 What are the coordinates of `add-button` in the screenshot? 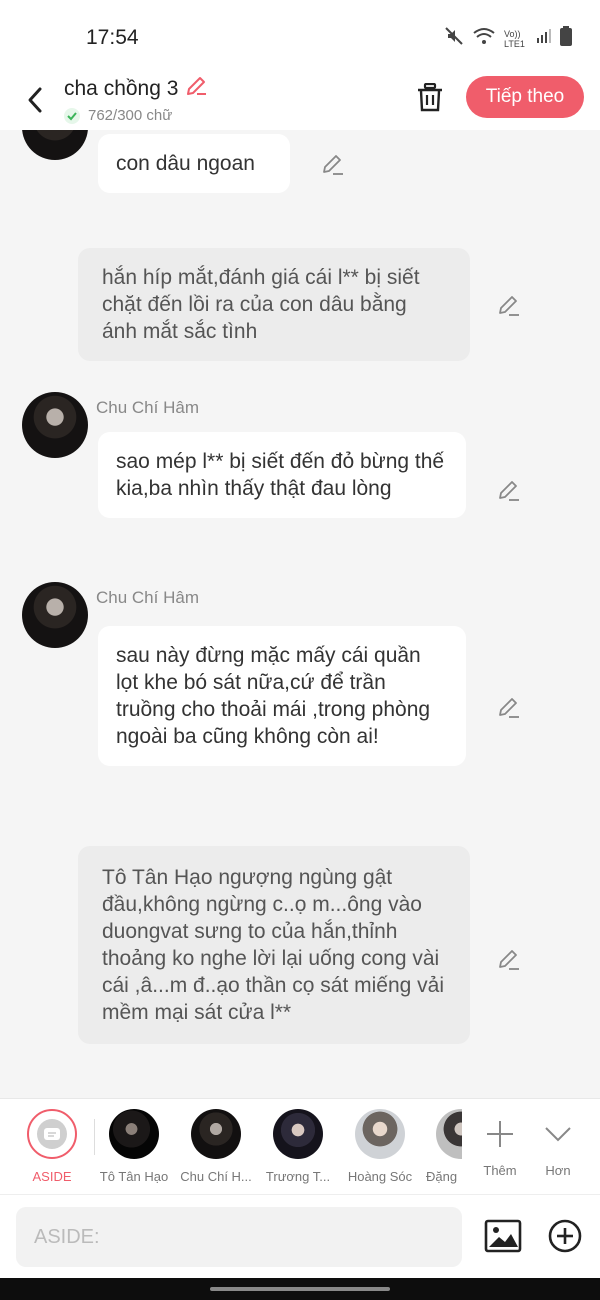 It's located at (565, 1236).